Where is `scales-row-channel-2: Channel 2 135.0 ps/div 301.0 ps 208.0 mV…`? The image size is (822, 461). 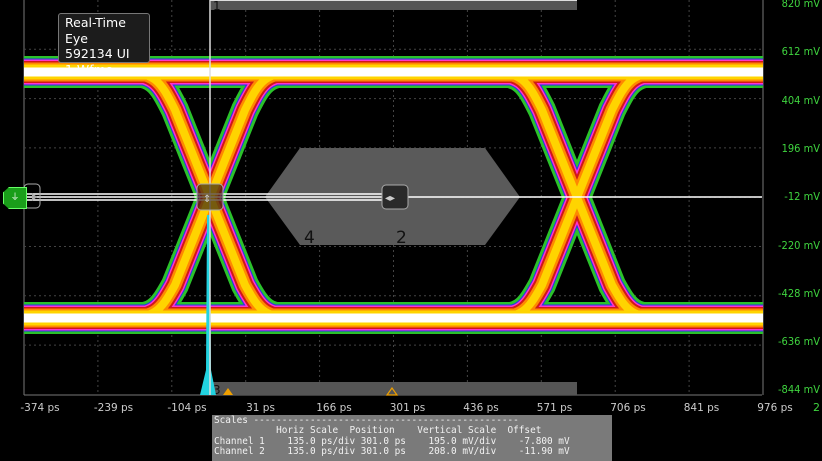
scales-row-channel-2: Channel 2 135.0 ps/div 301.0 ps 208.0 mV… is located at coordinates (392, 451).